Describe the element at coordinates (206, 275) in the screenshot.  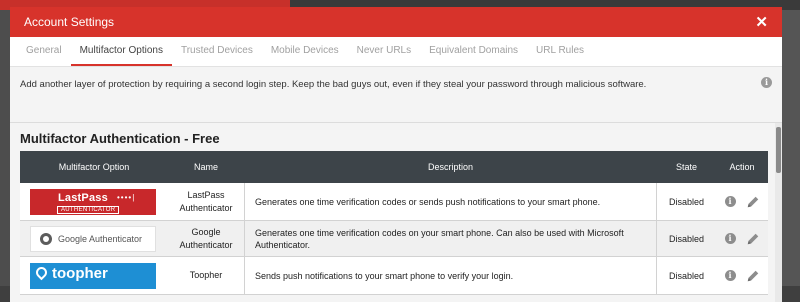
I see `option-name: Toopher` at that location.